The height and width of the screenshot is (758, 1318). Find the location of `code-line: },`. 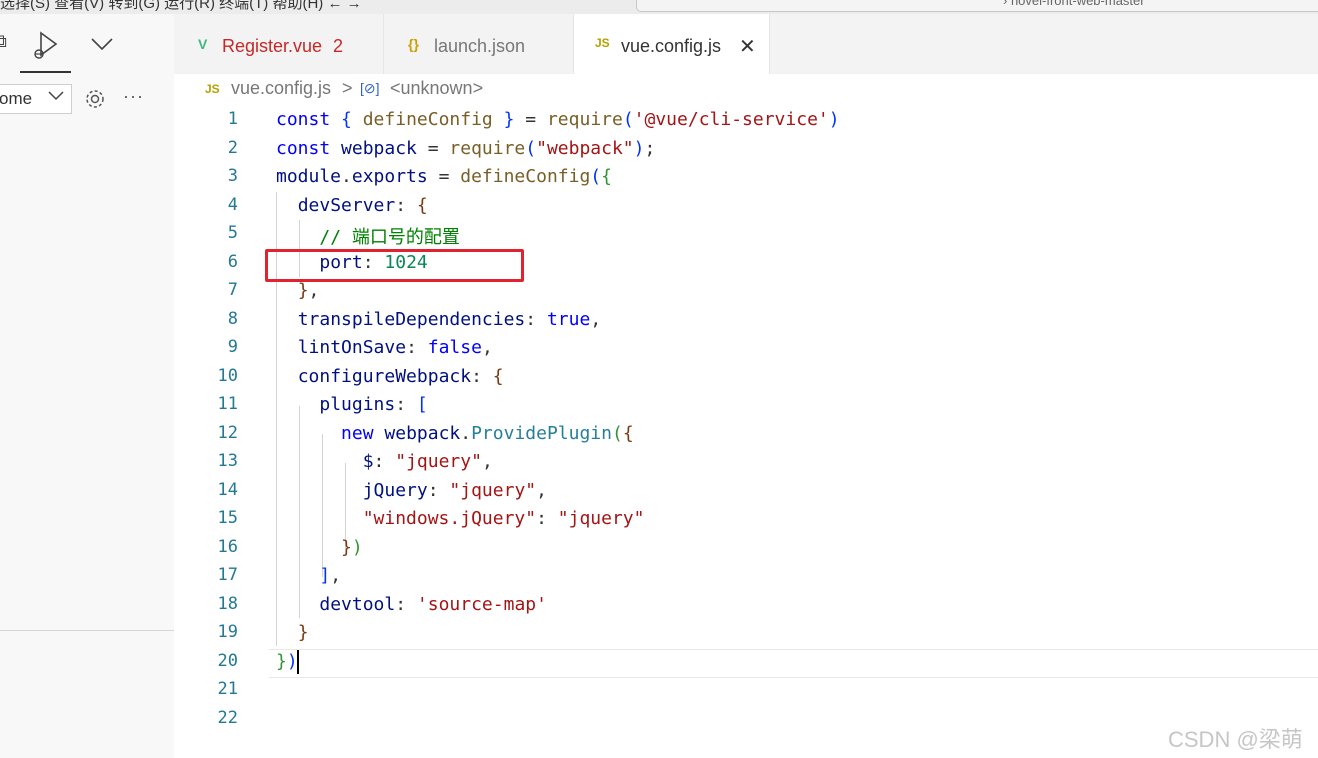

code-line: }, is located at coordinates (298, 290).